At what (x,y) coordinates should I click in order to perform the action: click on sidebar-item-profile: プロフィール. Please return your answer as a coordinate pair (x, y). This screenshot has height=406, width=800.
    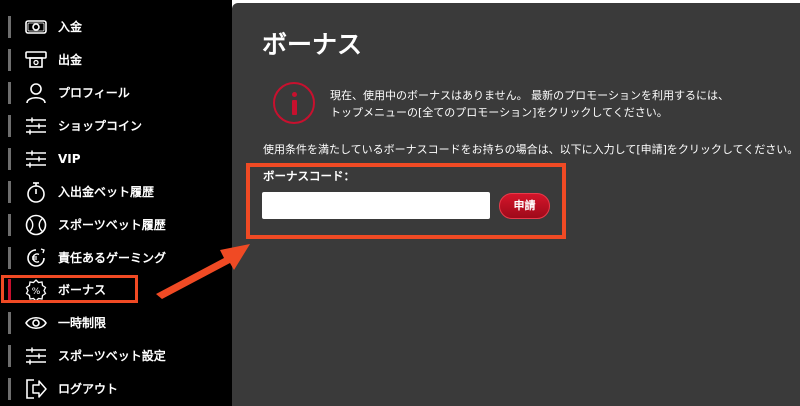
    Looking at the image, I should click on (114, 93).